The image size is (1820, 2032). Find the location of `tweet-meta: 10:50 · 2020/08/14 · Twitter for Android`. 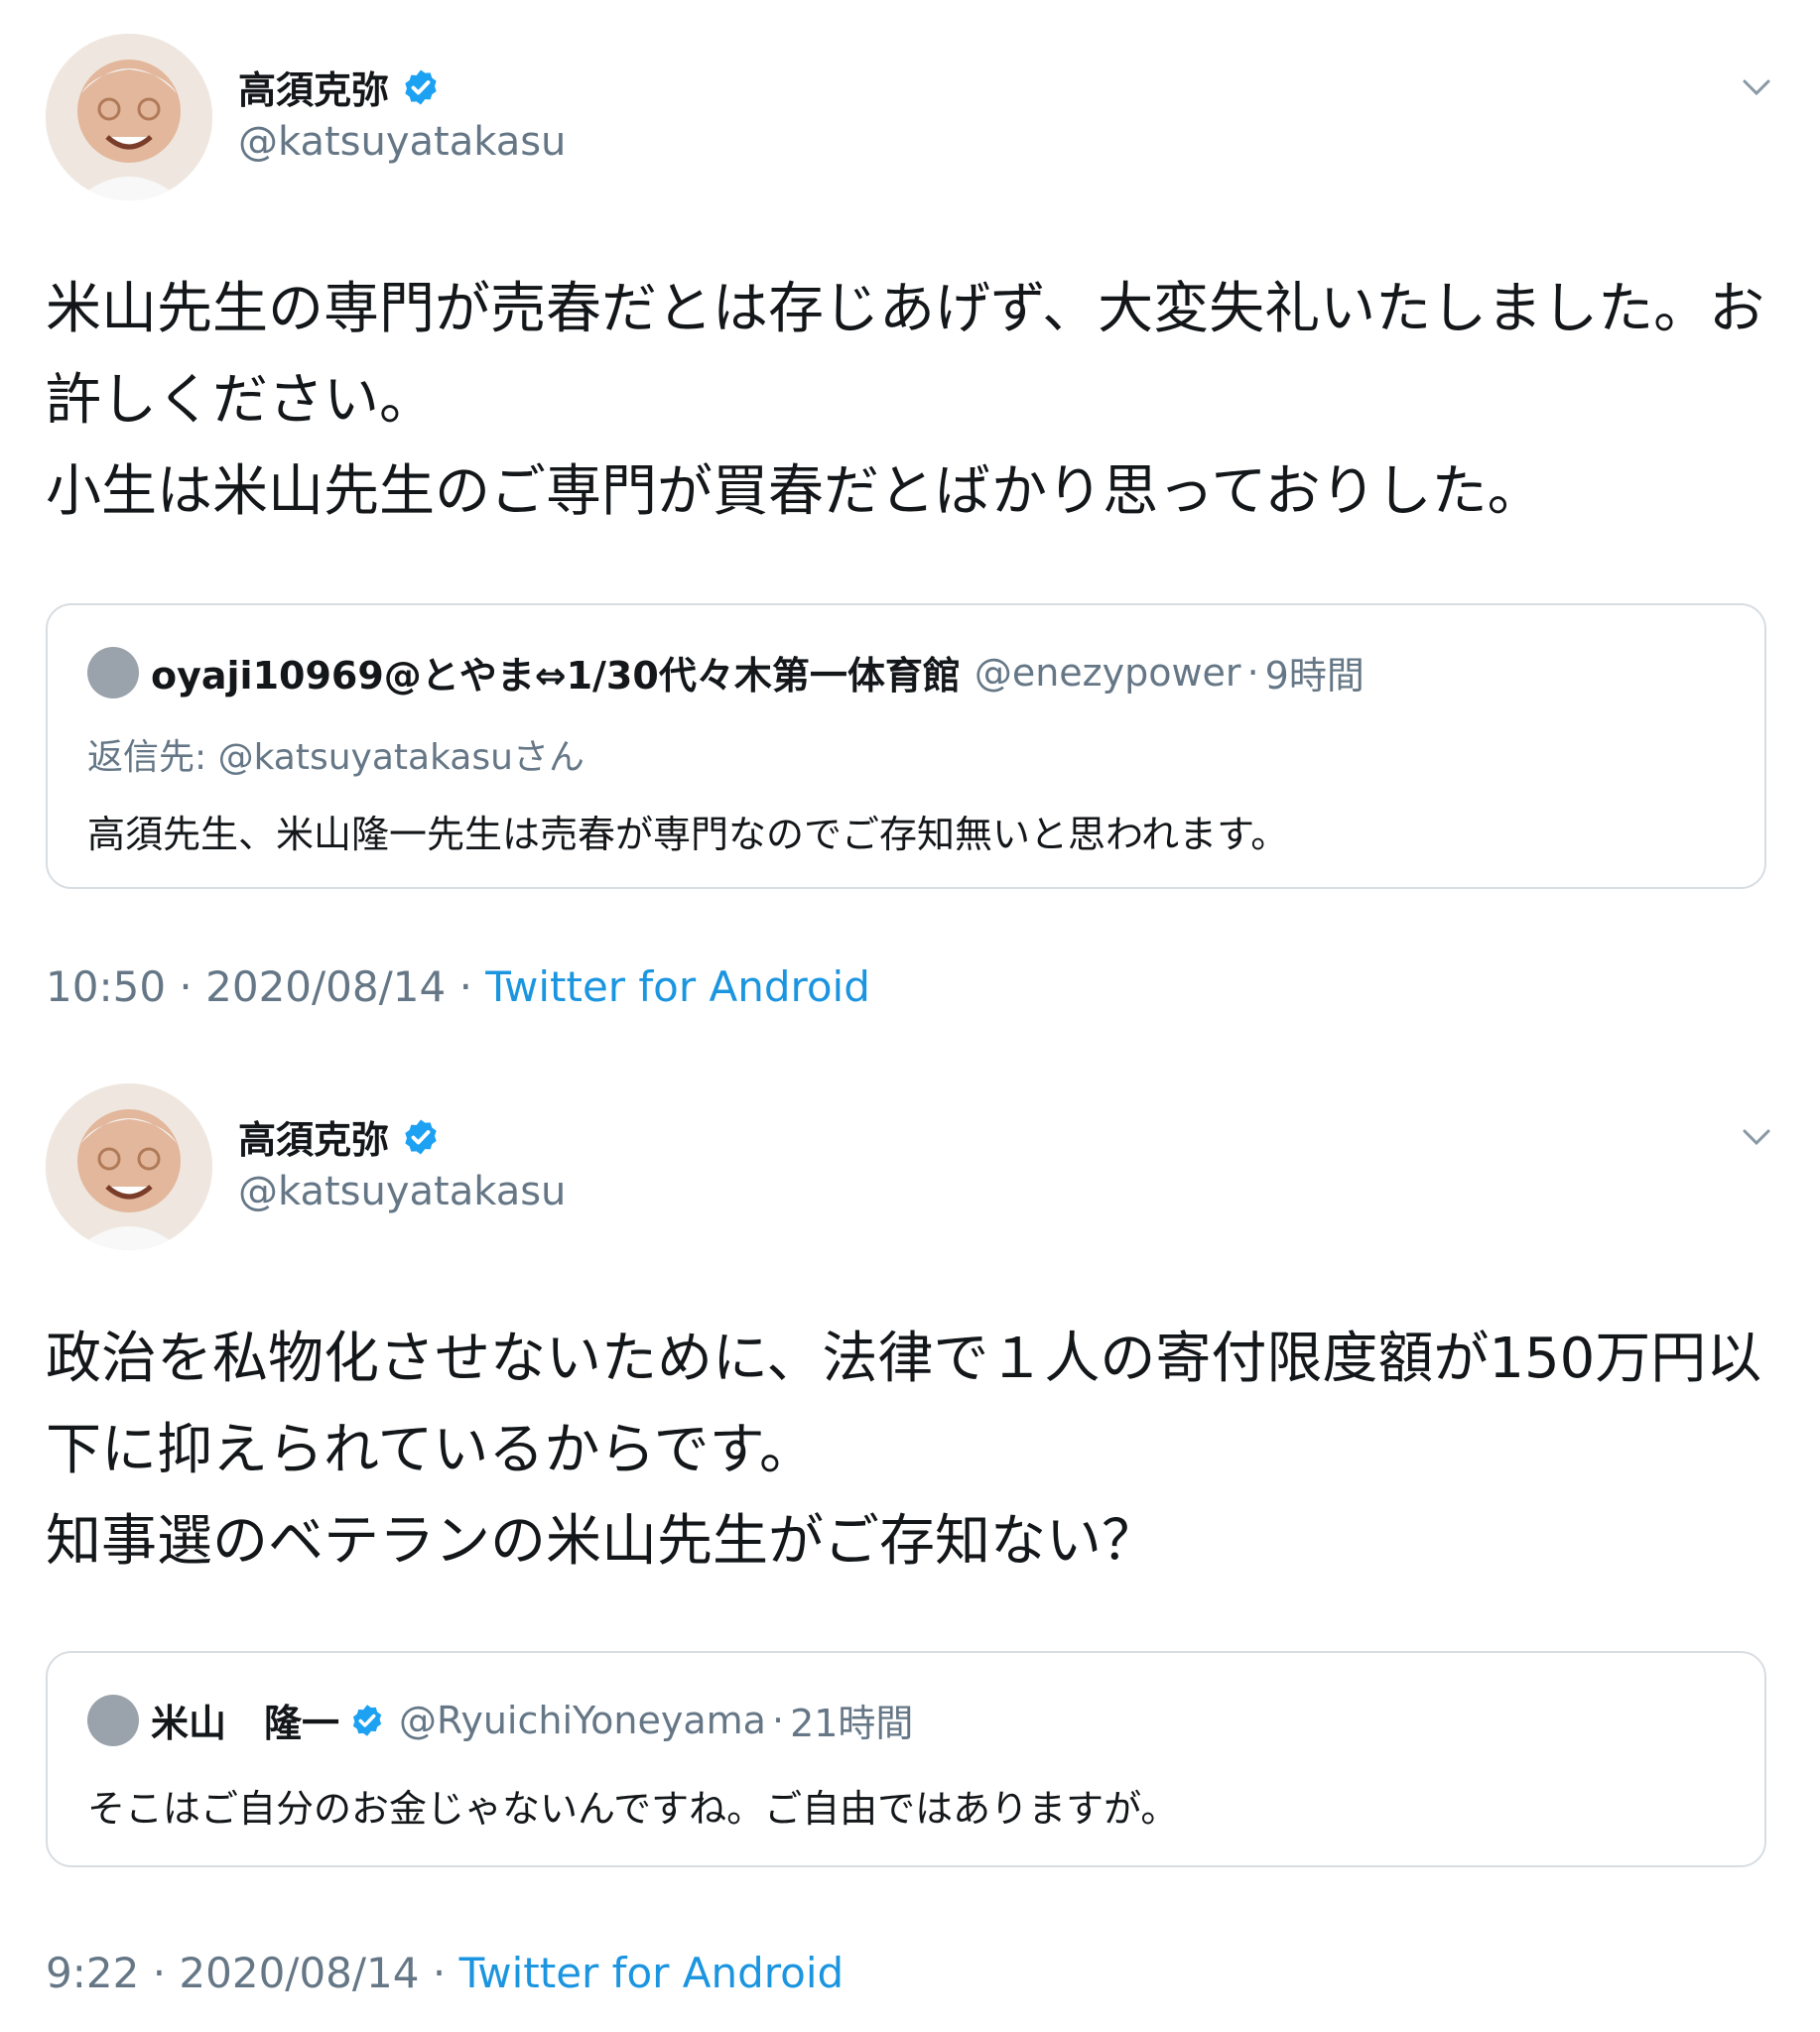

tweet-meta: 10:50 · 2020/08/14 · Twitter for Android is located at coordinates (458, 986).